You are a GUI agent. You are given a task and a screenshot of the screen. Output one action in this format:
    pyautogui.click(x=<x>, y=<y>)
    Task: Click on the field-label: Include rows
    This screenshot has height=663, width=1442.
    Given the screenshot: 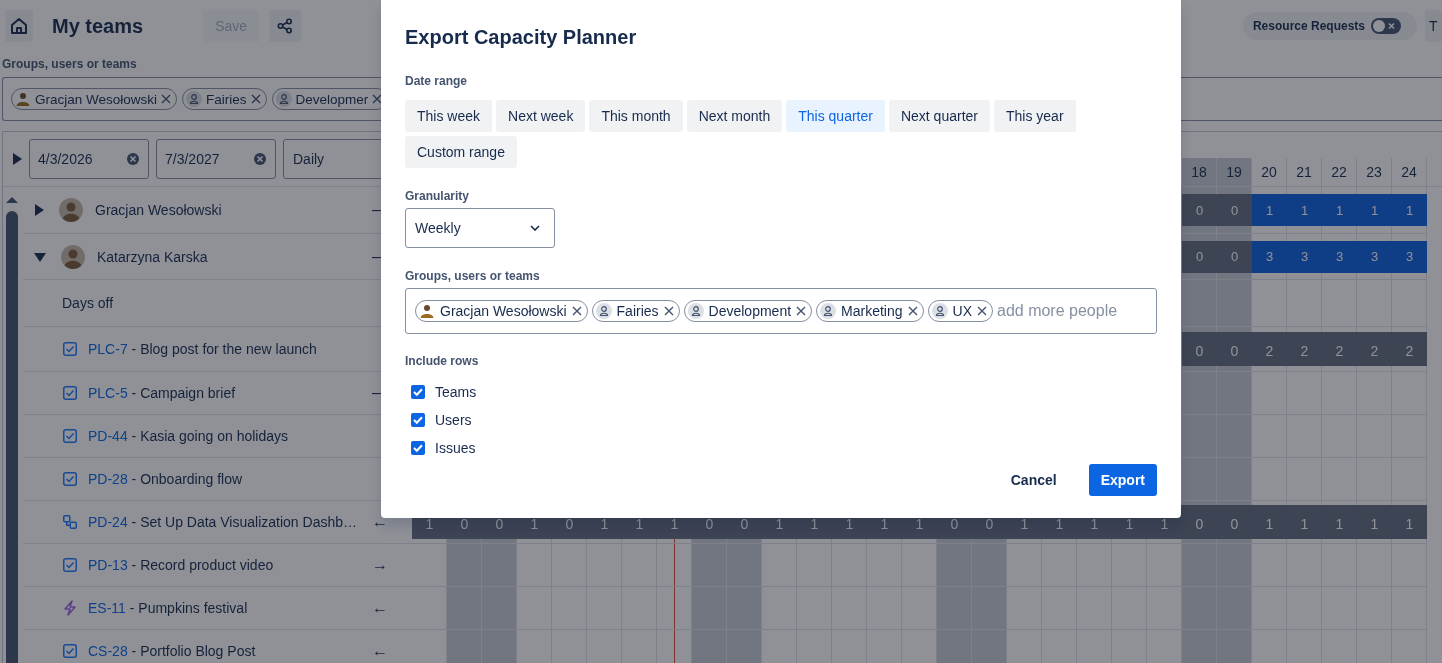 What is the action you would take?
    pyautogui.click(x=442, y=361)
    